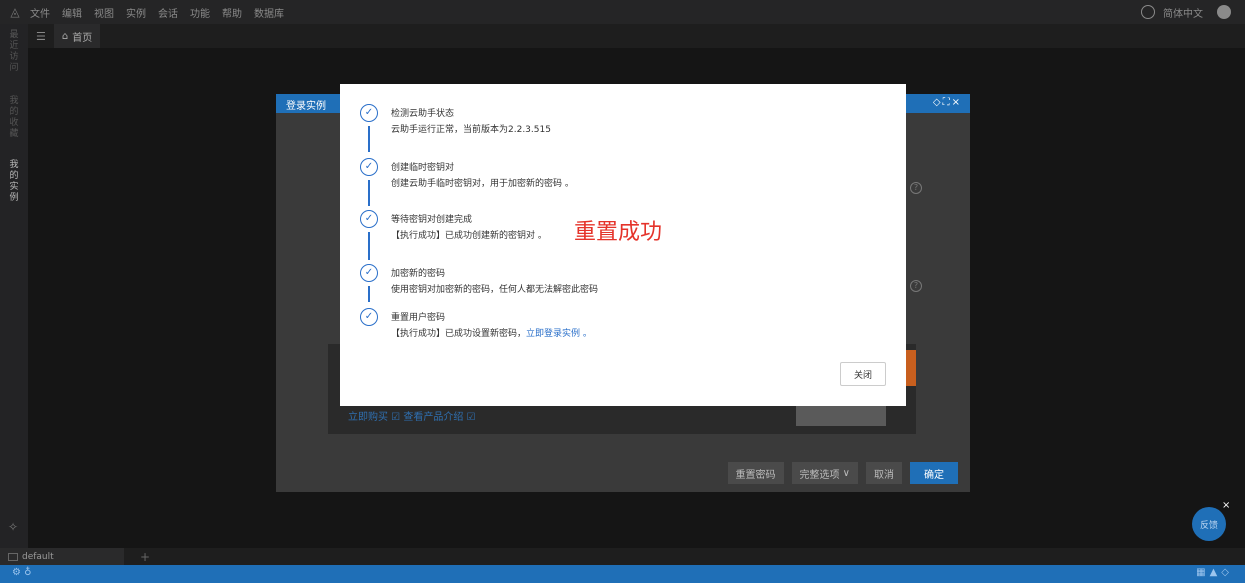 Image resolution: width=1245 pixels, height=583 pixels. Describe the element at coordinates (459, 334) in the screenshot. I see `step-desc-text: 【执行成功】已成功设置新密码，` at that location.